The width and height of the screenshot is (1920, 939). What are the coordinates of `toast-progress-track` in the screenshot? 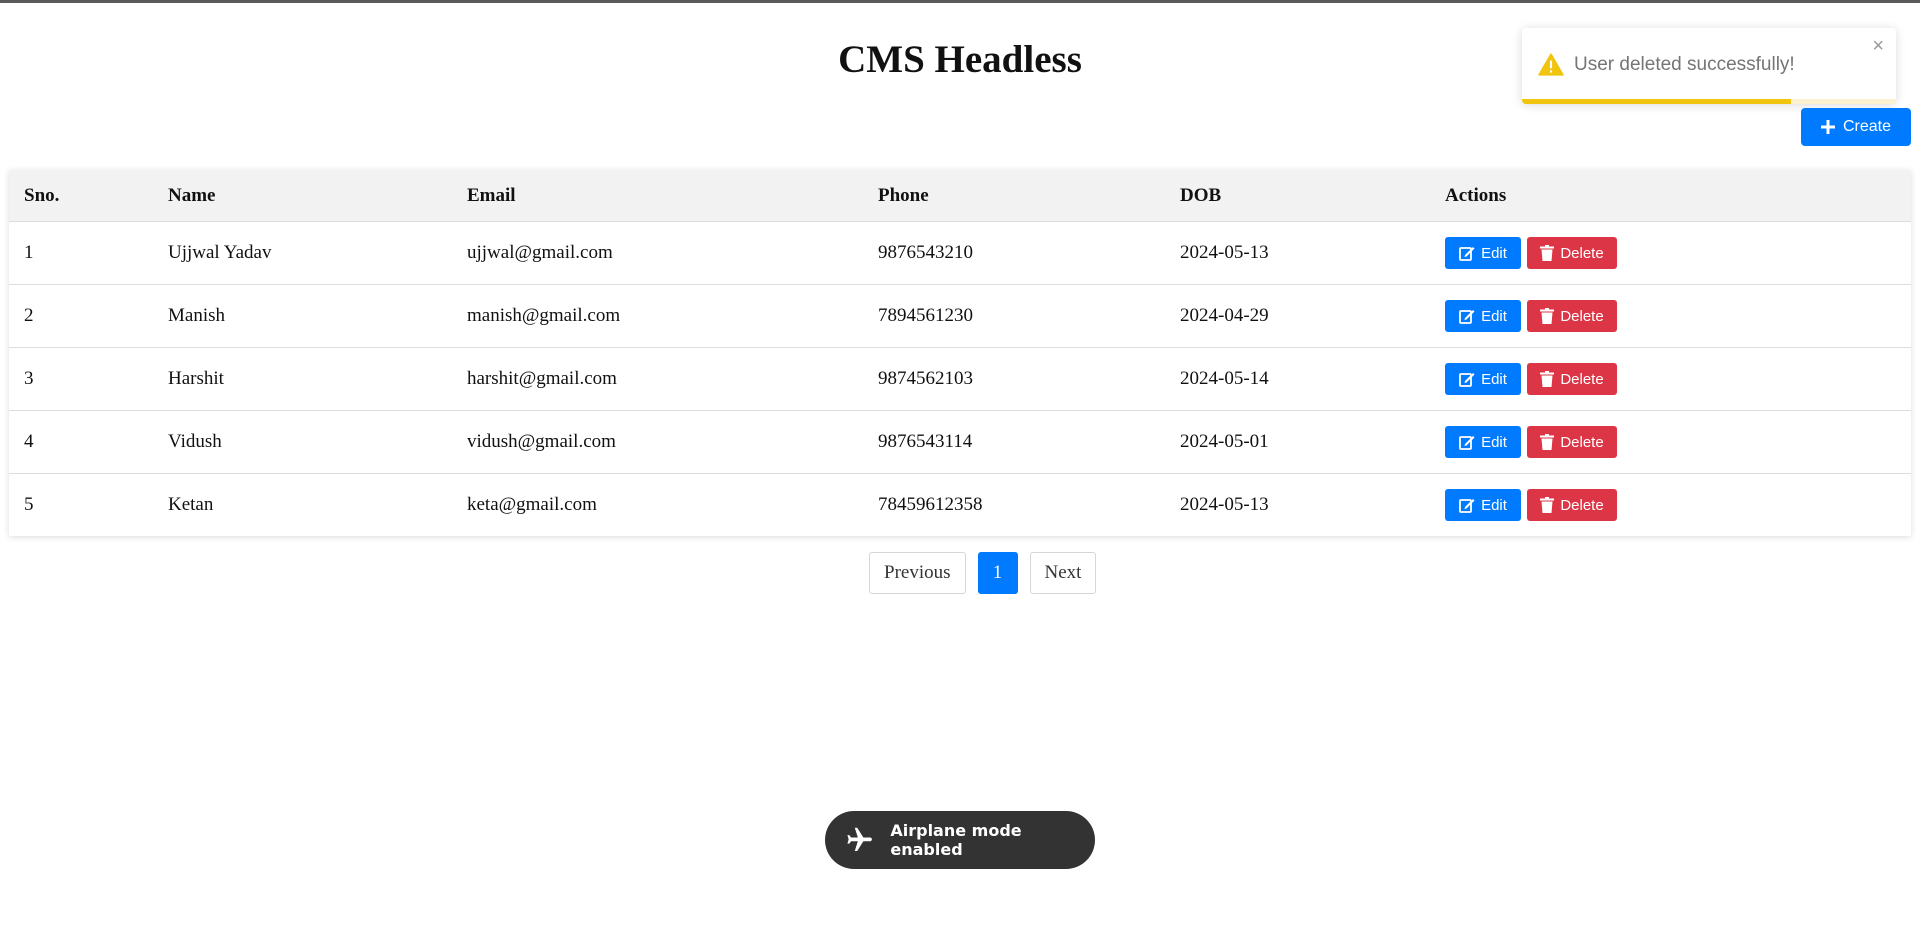 It's located at (1709, 101).